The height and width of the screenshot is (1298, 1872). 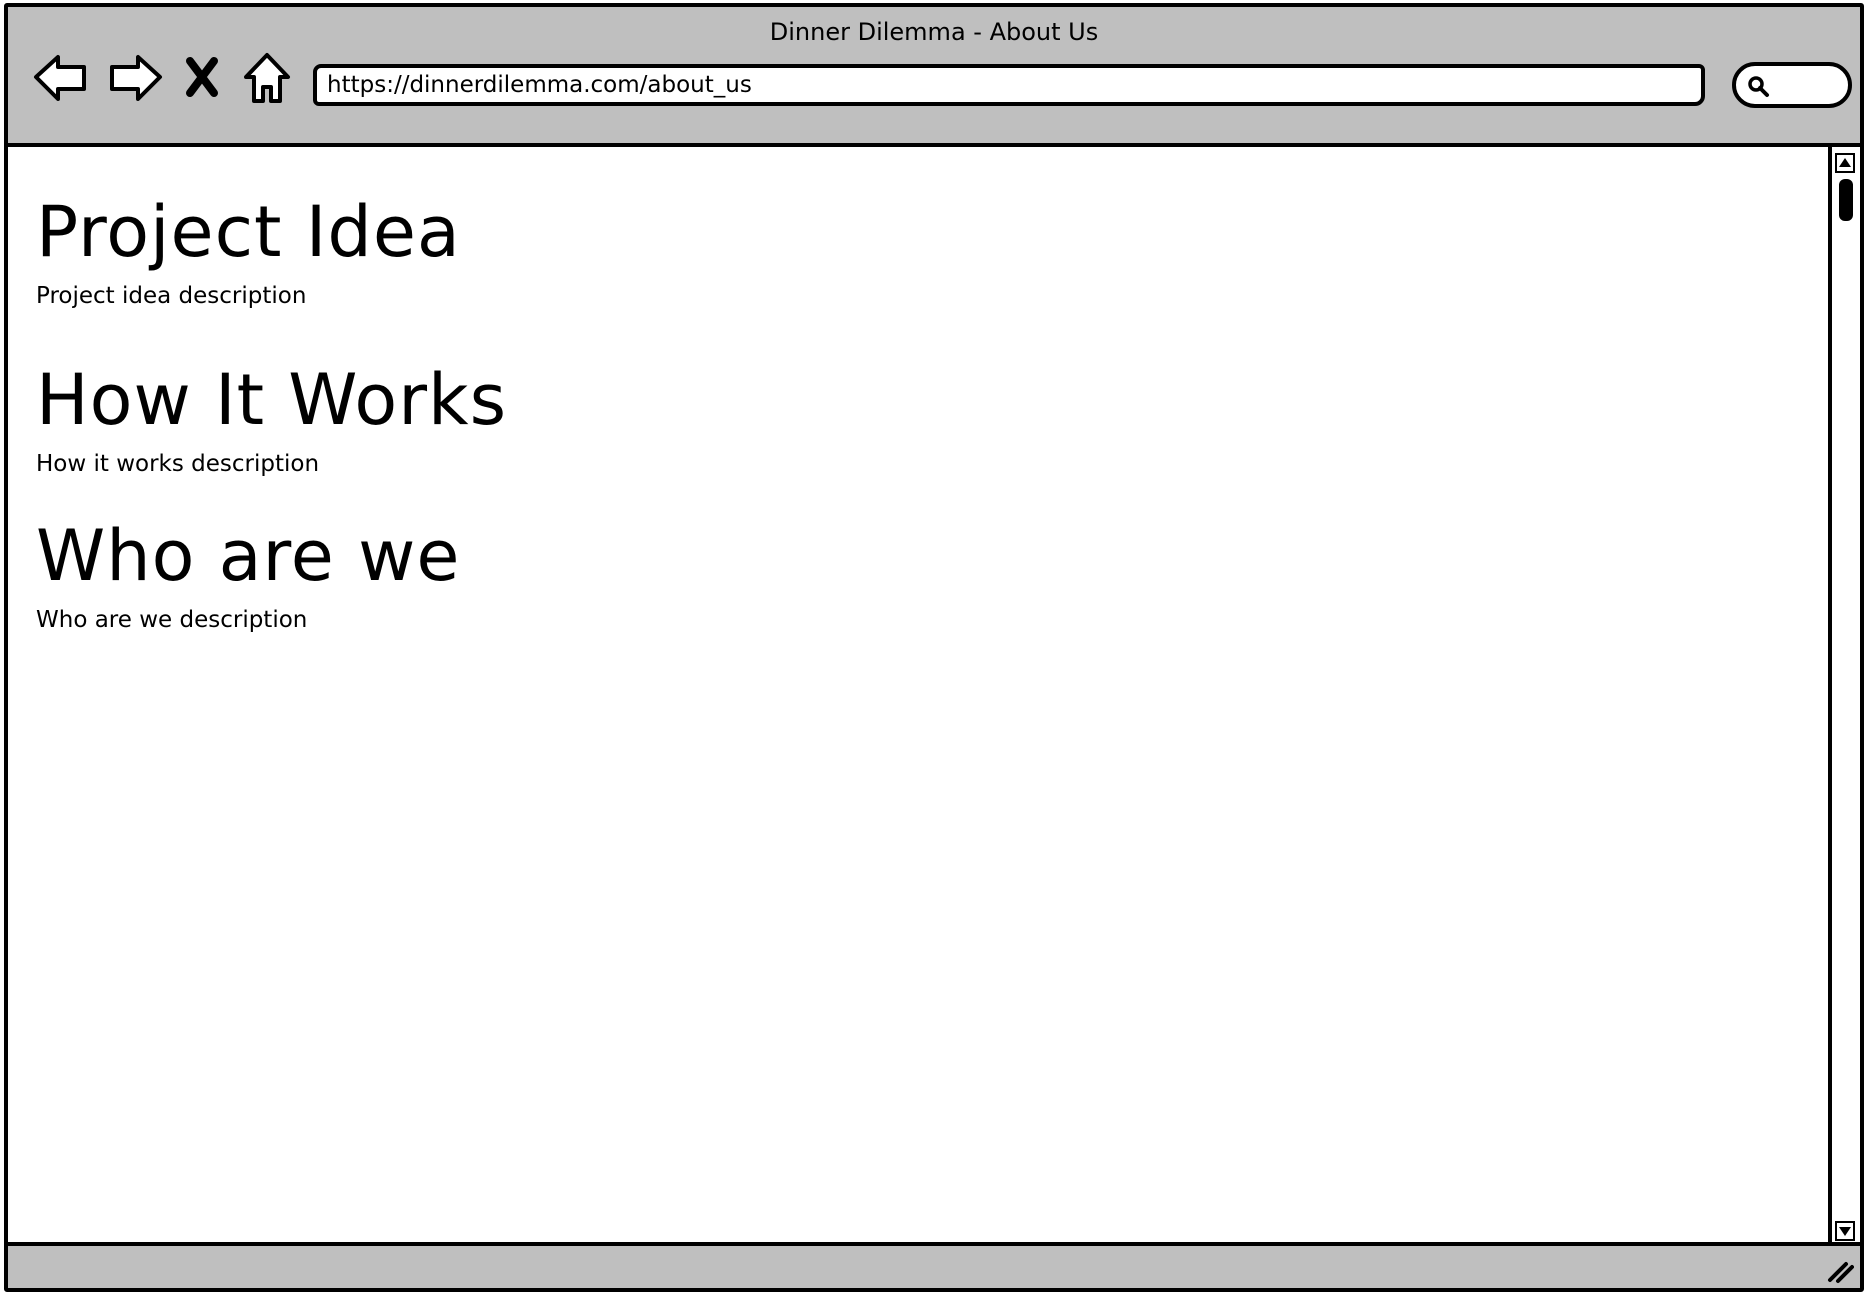 What do you see at coordinates (934, 32) in the screenshot?
I see `window-title: Dinner Dilemma - About Us` at bounding box center [934, 32].